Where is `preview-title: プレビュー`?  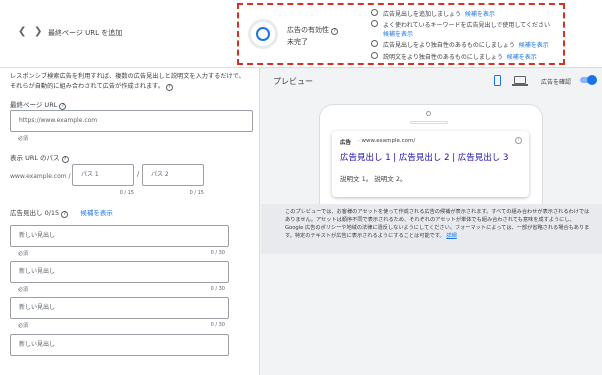
preview-title: プレビュー is located at coordinates (293, 81).